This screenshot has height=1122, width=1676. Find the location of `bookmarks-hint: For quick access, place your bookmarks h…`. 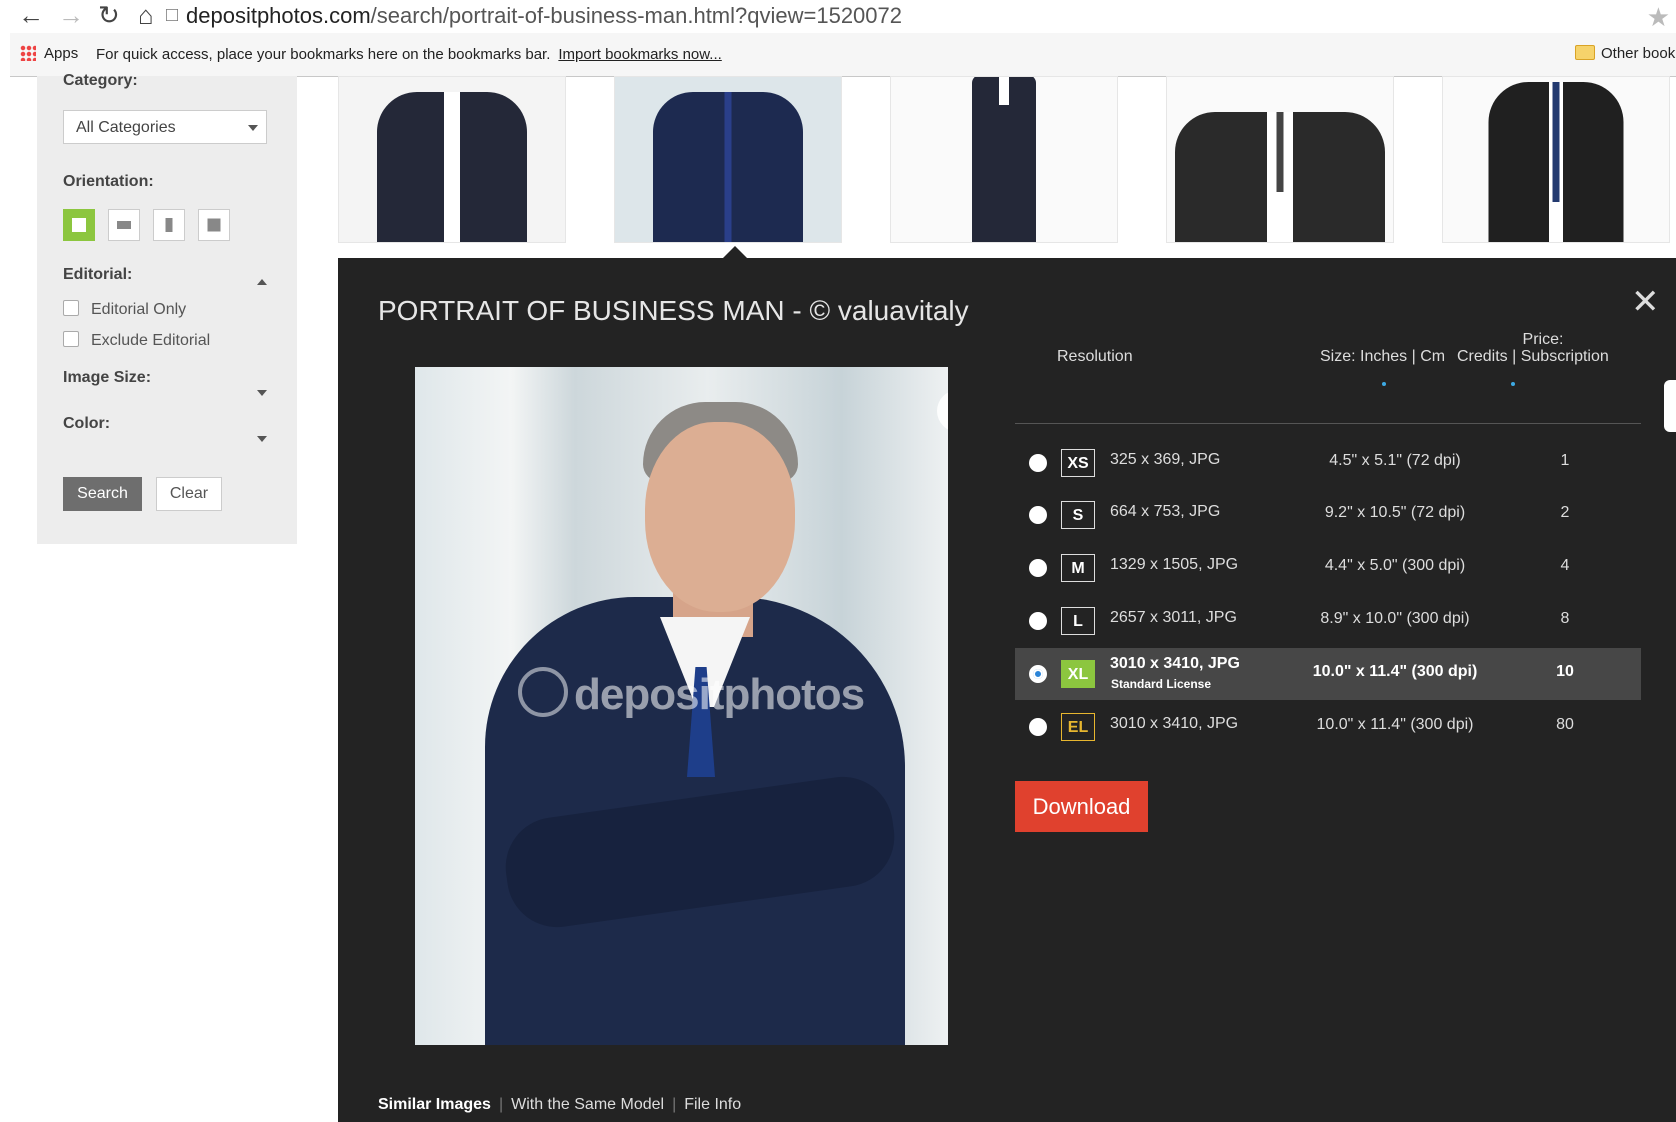

bookmarks-hint: For quick access, place your bookmarks h… is located at coordinates (409, 54).